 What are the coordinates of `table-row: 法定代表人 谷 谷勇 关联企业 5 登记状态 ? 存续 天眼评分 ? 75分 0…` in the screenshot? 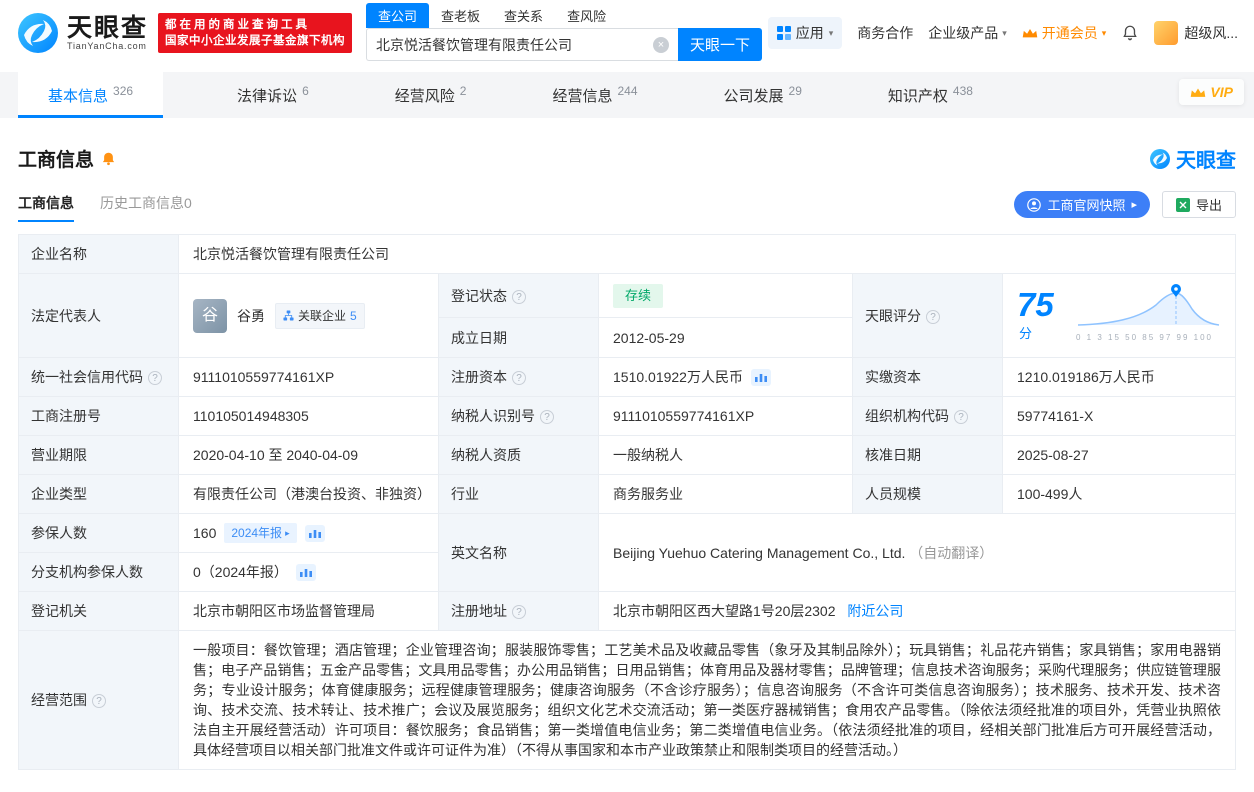 It's located at (627, 315).